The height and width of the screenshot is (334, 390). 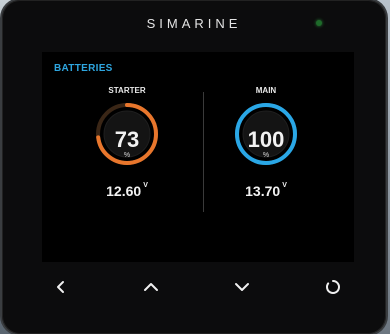 I want to click on back-button, so click(x=61, y=287).